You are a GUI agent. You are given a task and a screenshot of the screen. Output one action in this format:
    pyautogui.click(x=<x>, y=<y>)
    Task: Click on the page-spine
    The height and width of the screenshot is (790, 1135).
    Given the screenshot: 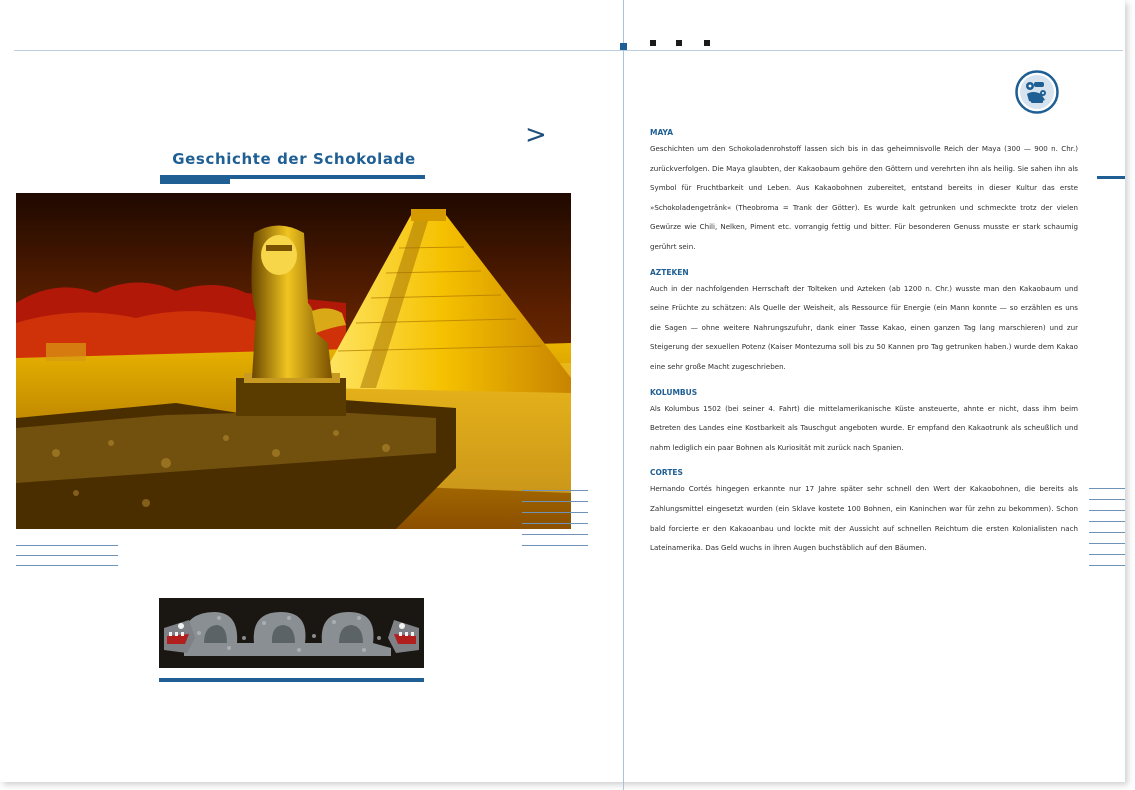 What is the action you would take?
    pyautogui.click(x=623, y=395)
    